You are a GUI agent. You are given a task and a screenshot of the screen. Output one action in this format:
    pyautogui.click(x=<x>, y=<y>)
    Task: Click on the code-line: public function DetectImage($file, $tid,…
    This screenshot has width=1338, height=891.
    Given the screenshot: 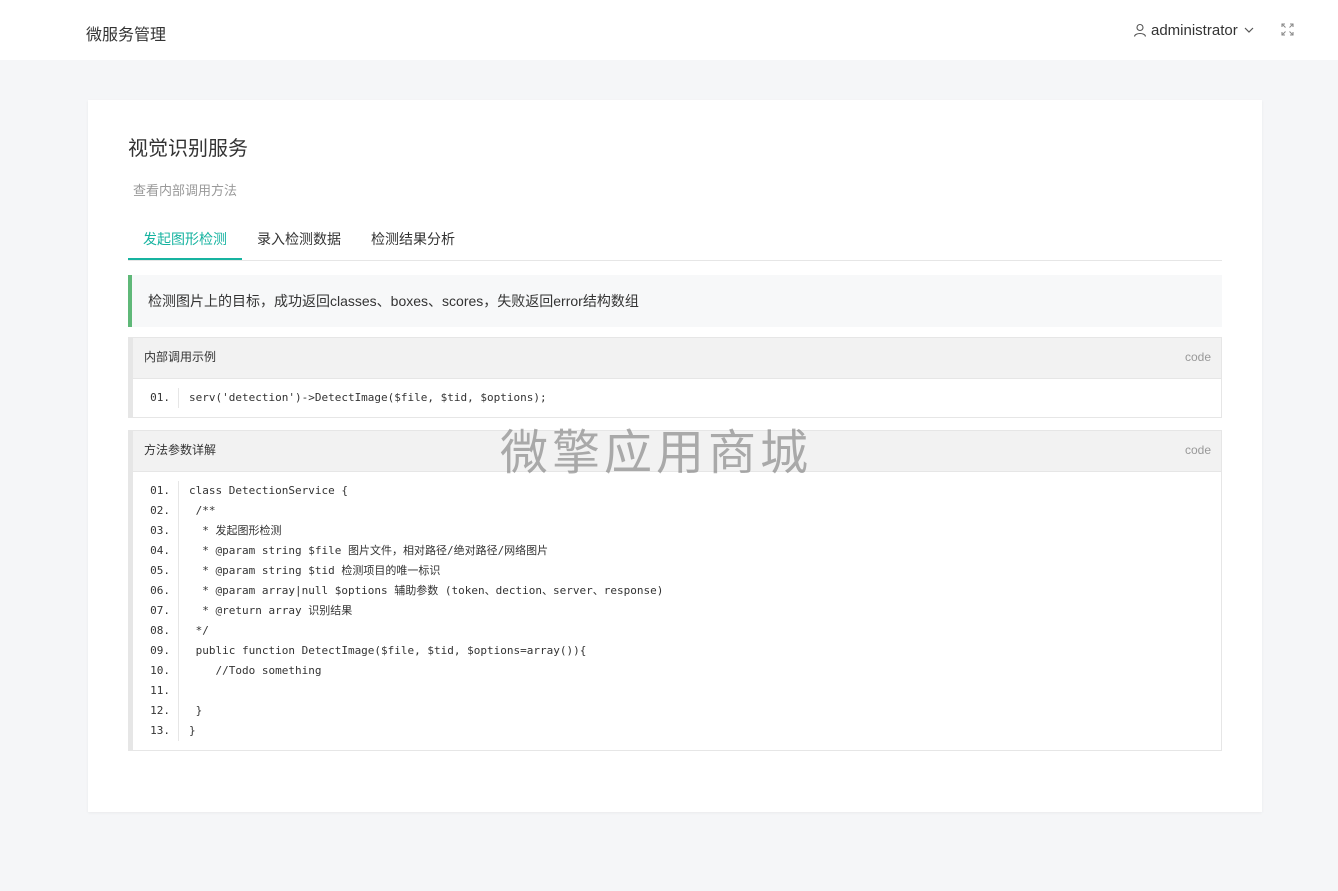 What is the action you would take?
    pyautogui.click(x=388, y=650)
    